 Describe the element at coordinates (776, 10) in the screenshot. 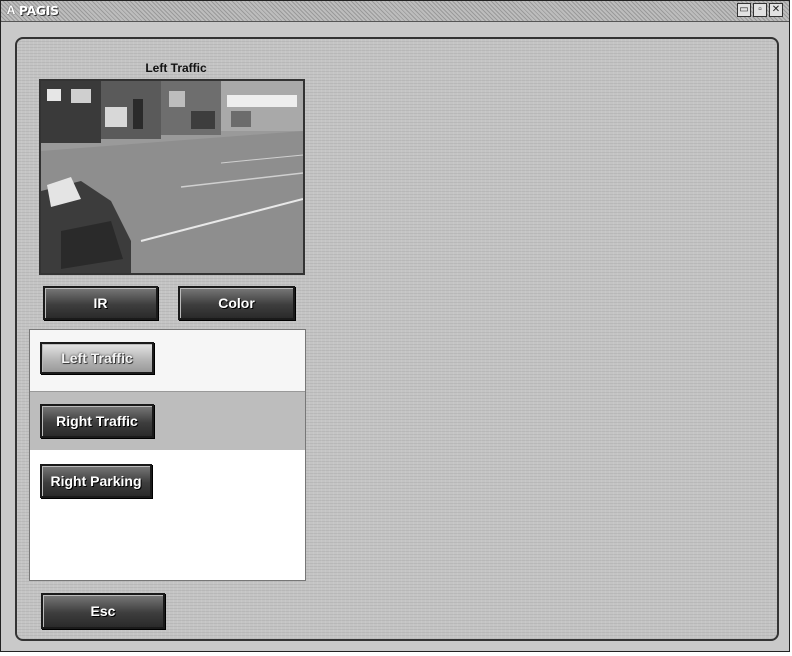

I see `close-icon: ✕` at that location.